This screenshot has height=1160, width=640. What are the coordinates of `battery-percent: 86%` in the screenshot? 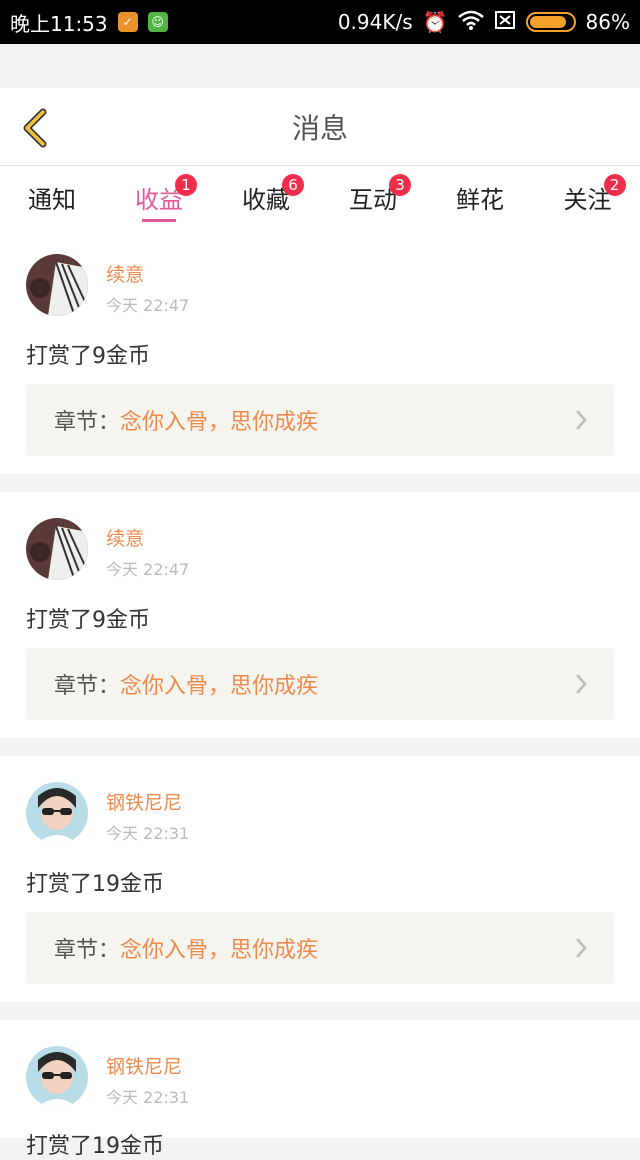 It's located at (607, 22).